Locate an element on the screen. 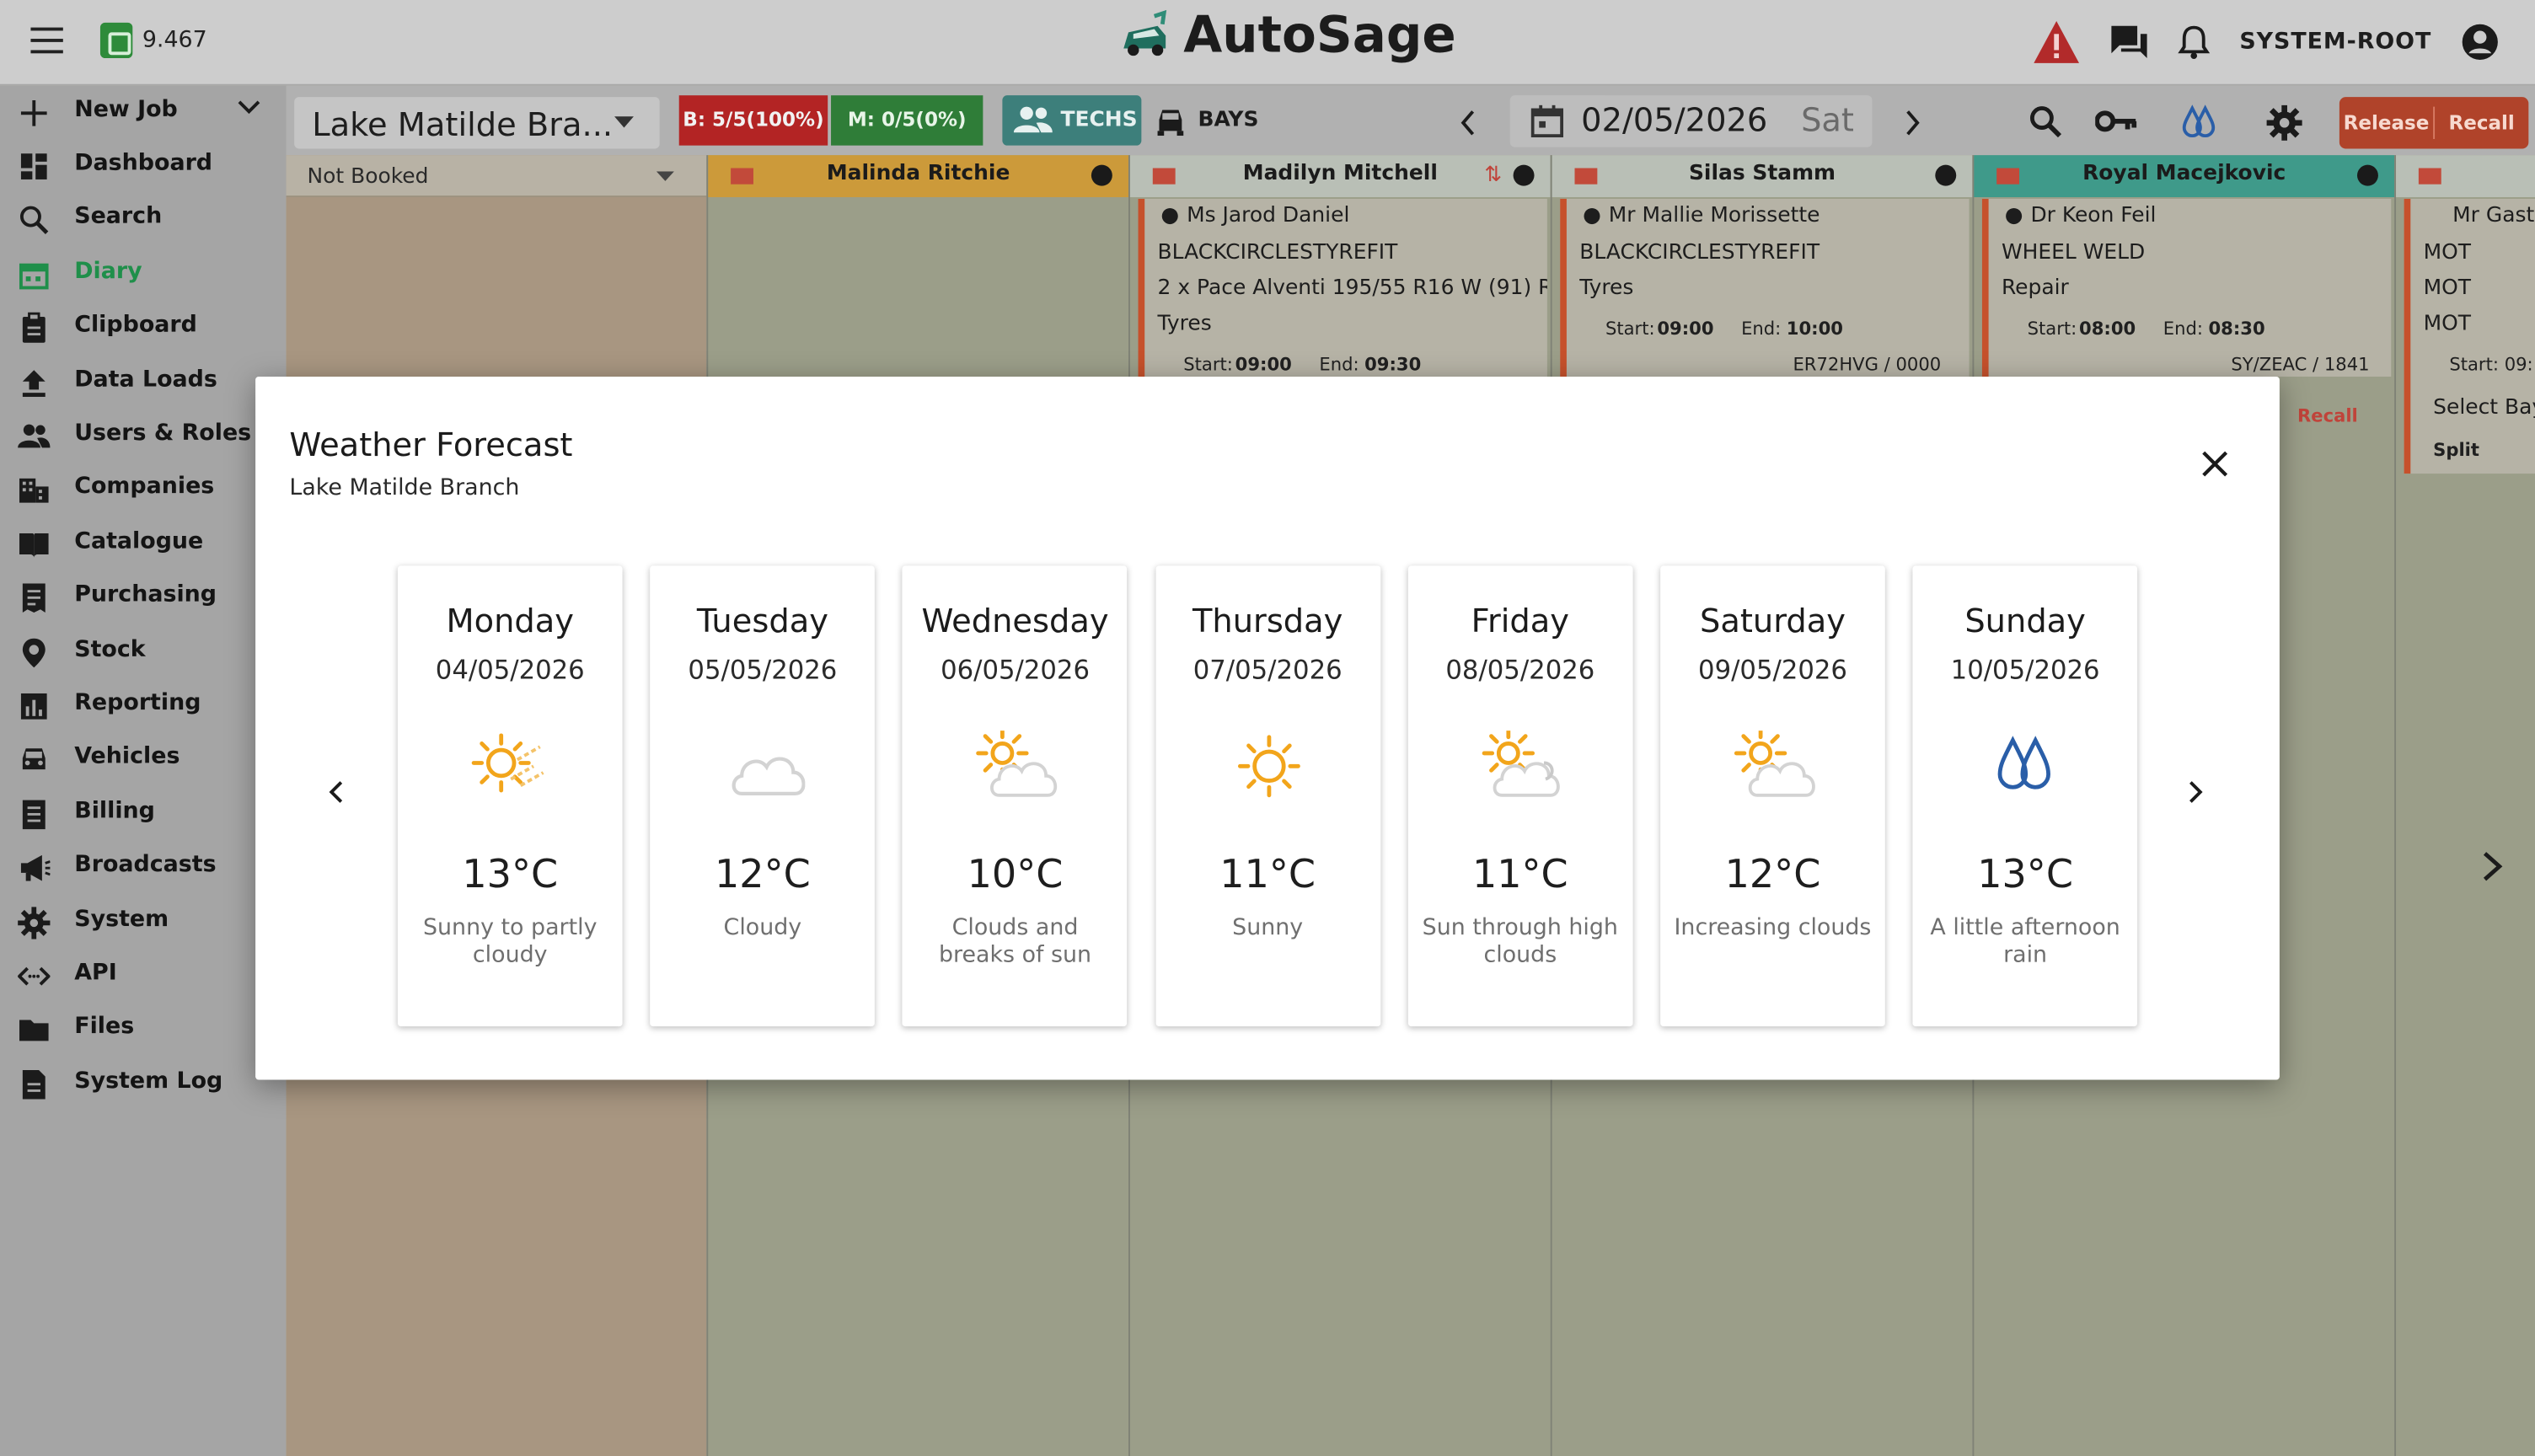 The image size is (2535, 1456). forecast-day: Thursday is located at coordinates (1267, 620).